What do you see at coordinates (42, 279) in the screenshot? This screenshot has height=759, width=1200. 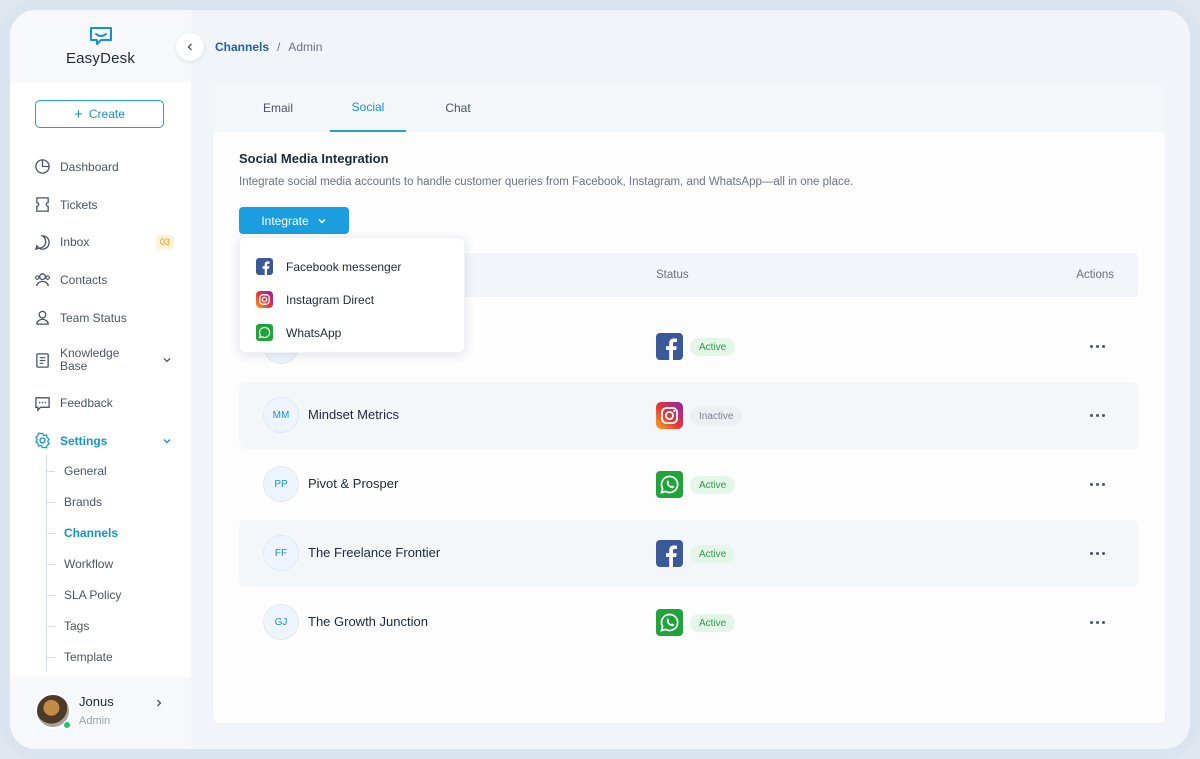 I see `contacts-icon` at bounding box center [42, 279].